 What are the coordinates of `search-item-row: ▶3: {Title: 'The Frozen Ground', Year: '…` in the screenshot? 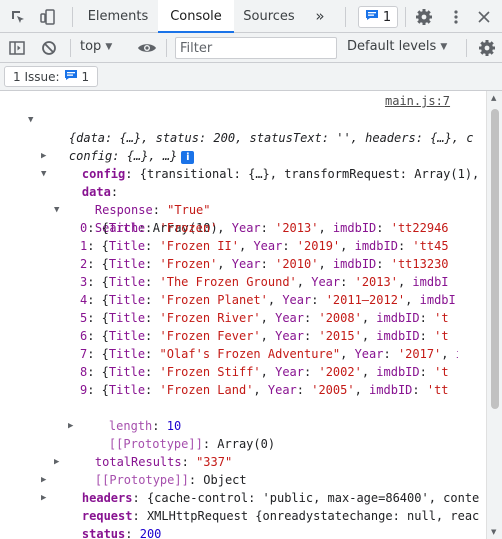 It's located at (269, 282).